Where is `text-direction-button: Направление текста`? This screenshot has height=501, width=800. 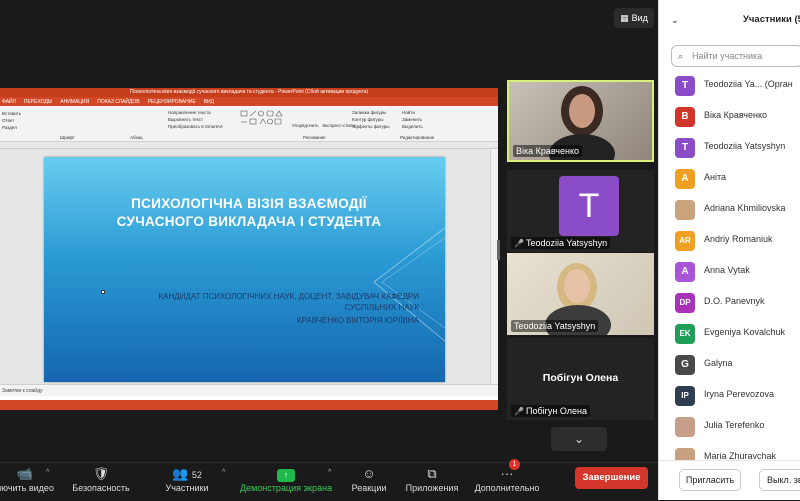
text-direction-button: Направление текста is located at coordinates (189, 112).